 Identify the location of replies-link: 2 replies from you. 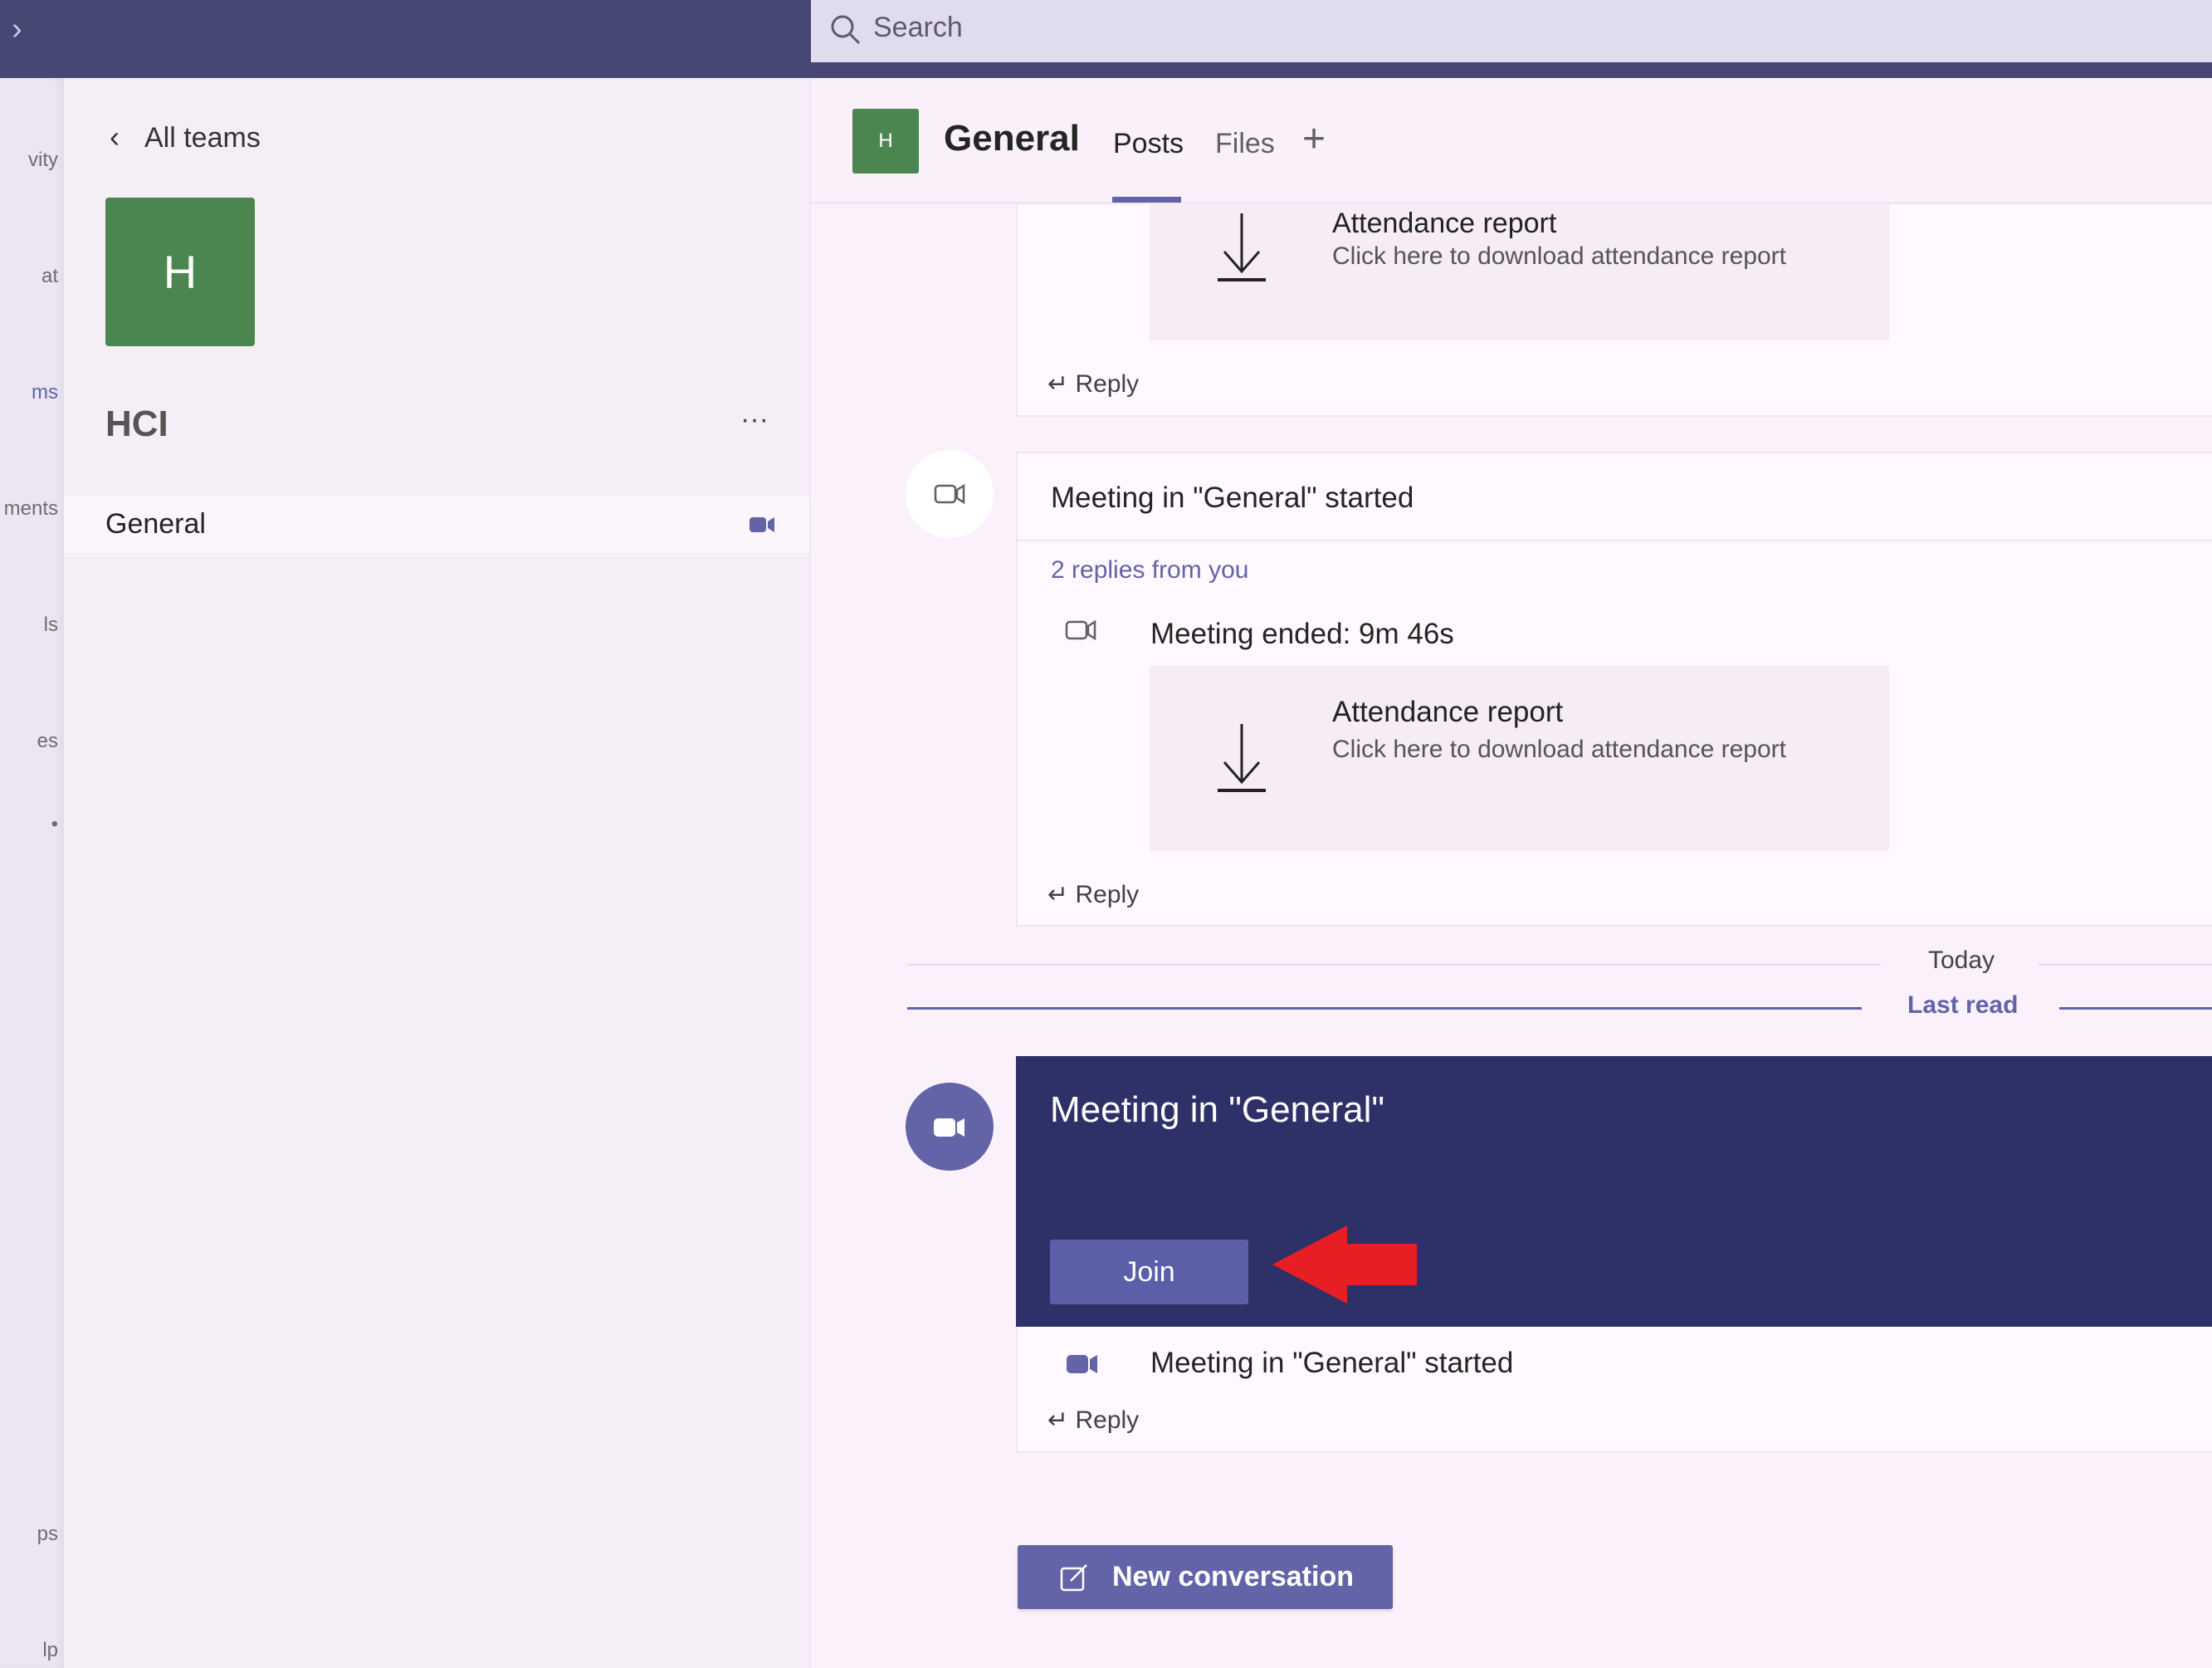
(1150, 570).